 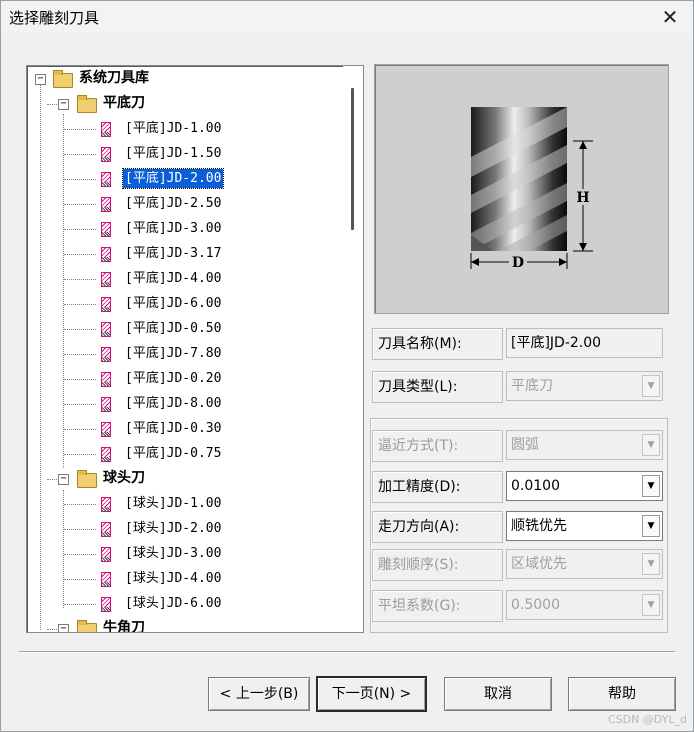 I want to click on tree-item-label: [平底]JD-7.80, so click(x=173, y=353).